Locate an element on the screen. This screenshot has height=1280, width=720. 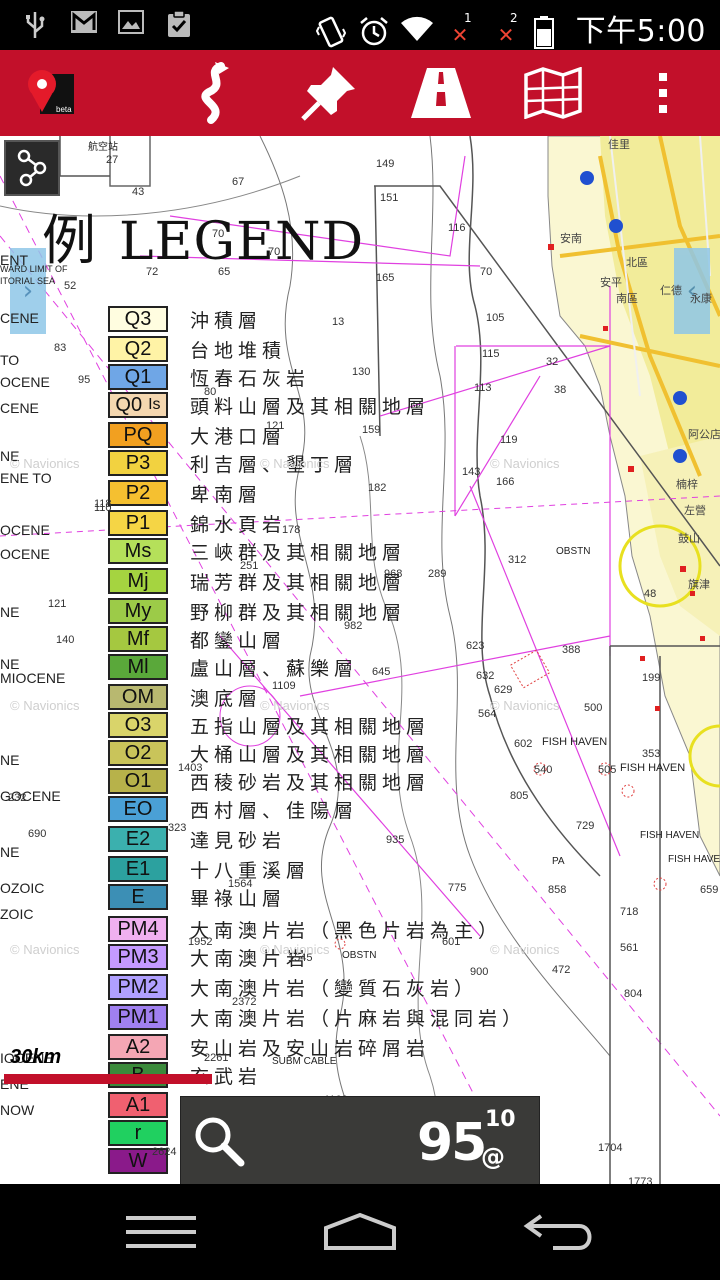
legend-label: 盧山層、蘇樂層 is located at coordinates (274, 668).